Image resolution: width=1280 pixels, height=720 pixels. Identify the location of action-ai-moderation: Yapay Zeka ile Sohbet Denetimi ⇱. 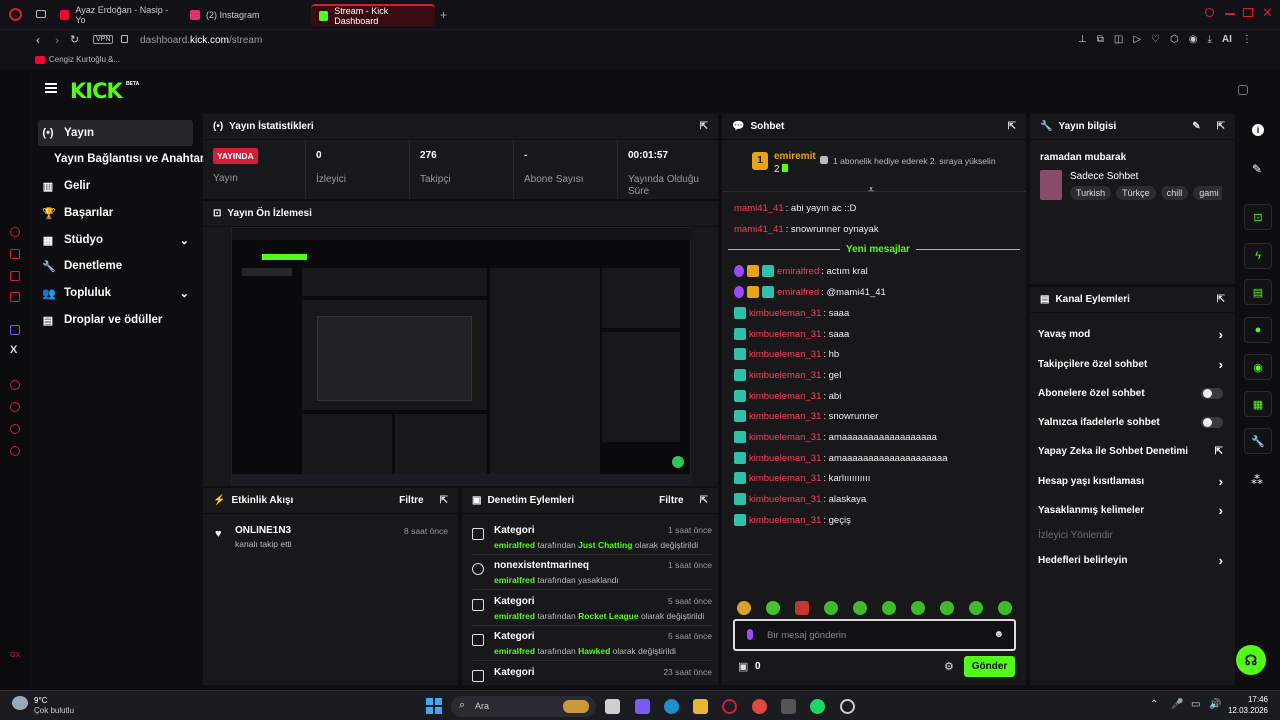
(1130, 451).